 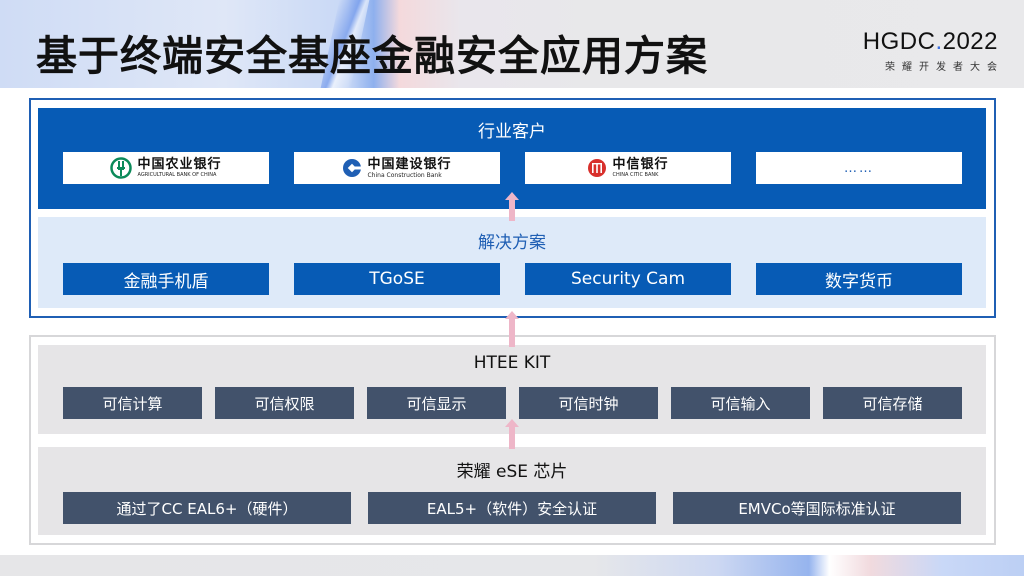 I want to click on brand-main: HGDC.2022, so click(x=930, y=42).